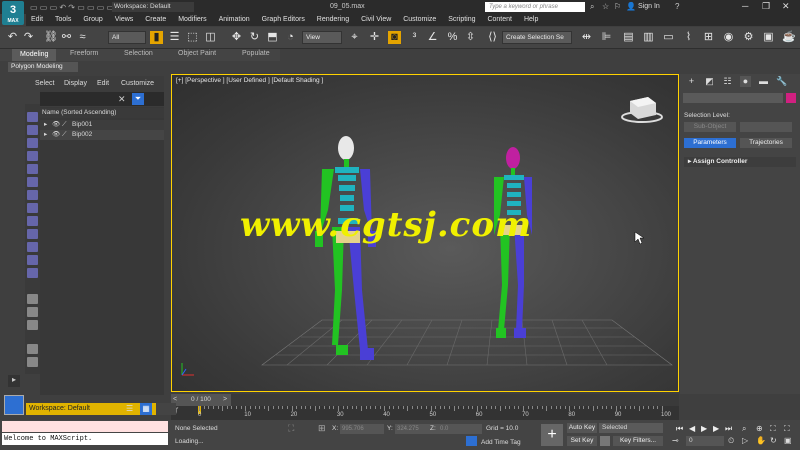 The height and width of the screenshot is (450, 800). What do you see at coordinates (766, 6) in the screenshot?
I see `restore-icon: ❐` at bounding box center [766, 6].